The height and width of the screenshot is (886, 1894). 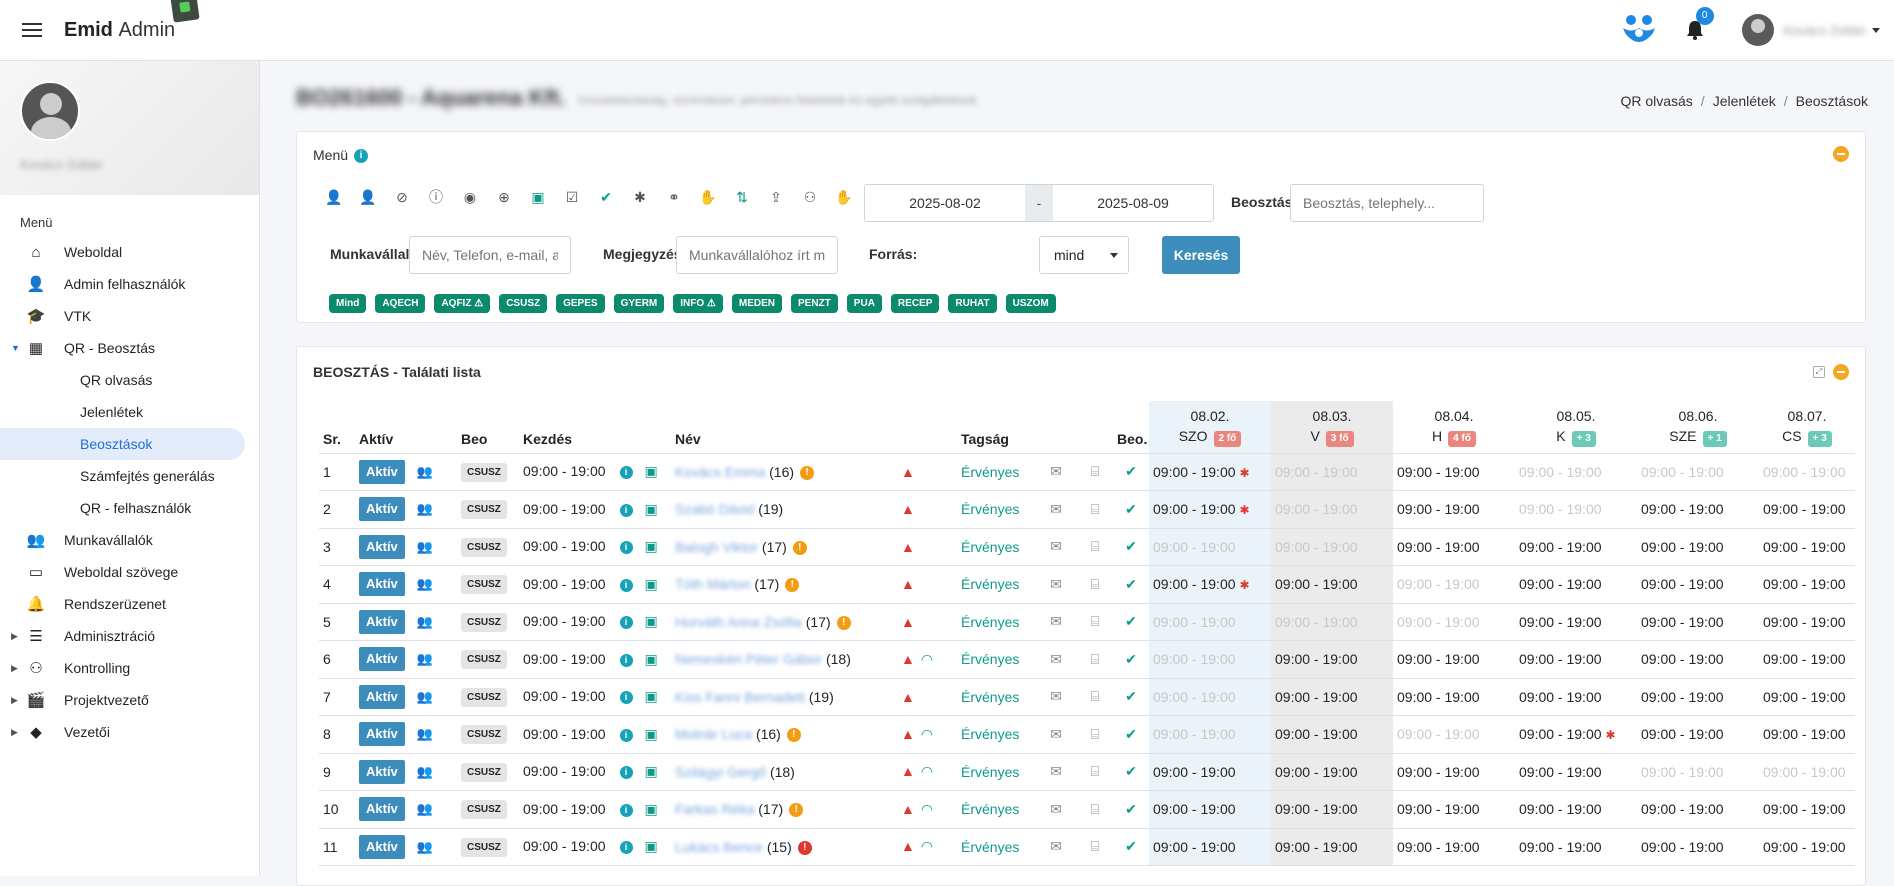 I want to click on sidebar-subitem-jelenletek: Jelenlétek, so click(x=129, y=412).